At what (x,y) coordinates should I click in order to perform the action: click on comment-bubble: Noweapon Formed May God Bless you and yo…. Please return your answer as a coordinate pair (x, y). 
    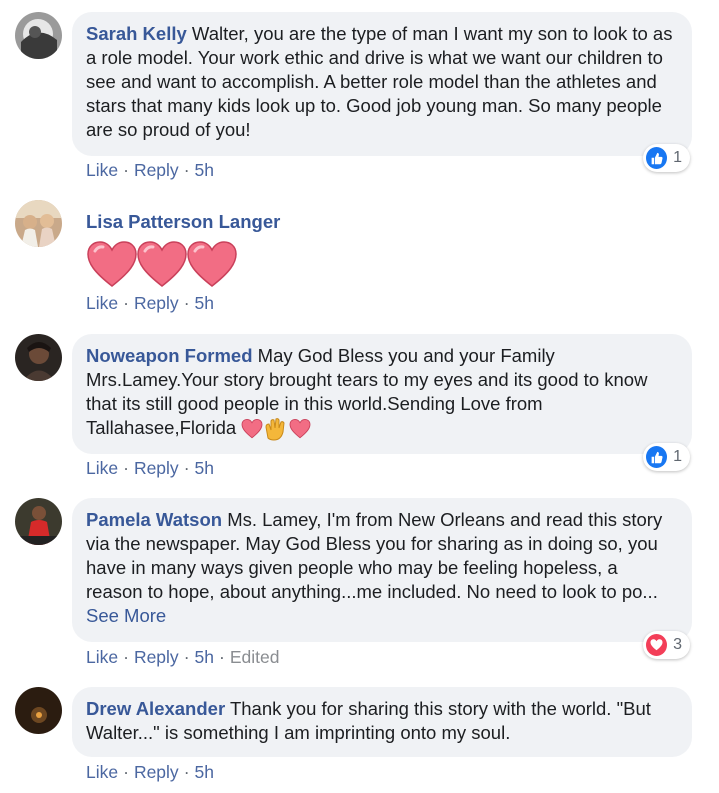
    Looking at the image, I should click on (382, 394).